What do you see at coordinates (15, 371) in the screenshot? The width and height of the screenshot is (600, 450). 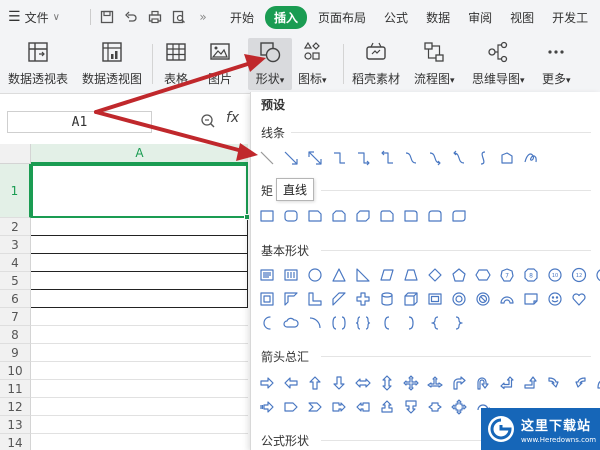 I see `row-header-10: 10` at bounding box center [15, 371].